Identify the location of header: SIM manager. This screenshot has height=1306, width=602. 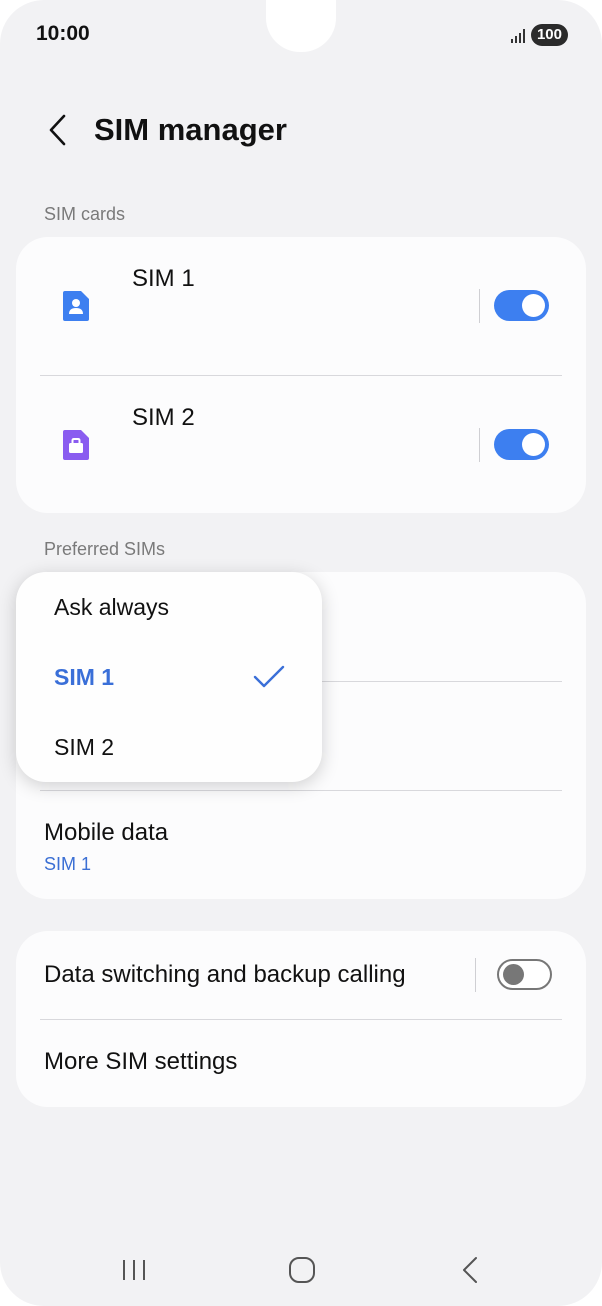
(163, 130).